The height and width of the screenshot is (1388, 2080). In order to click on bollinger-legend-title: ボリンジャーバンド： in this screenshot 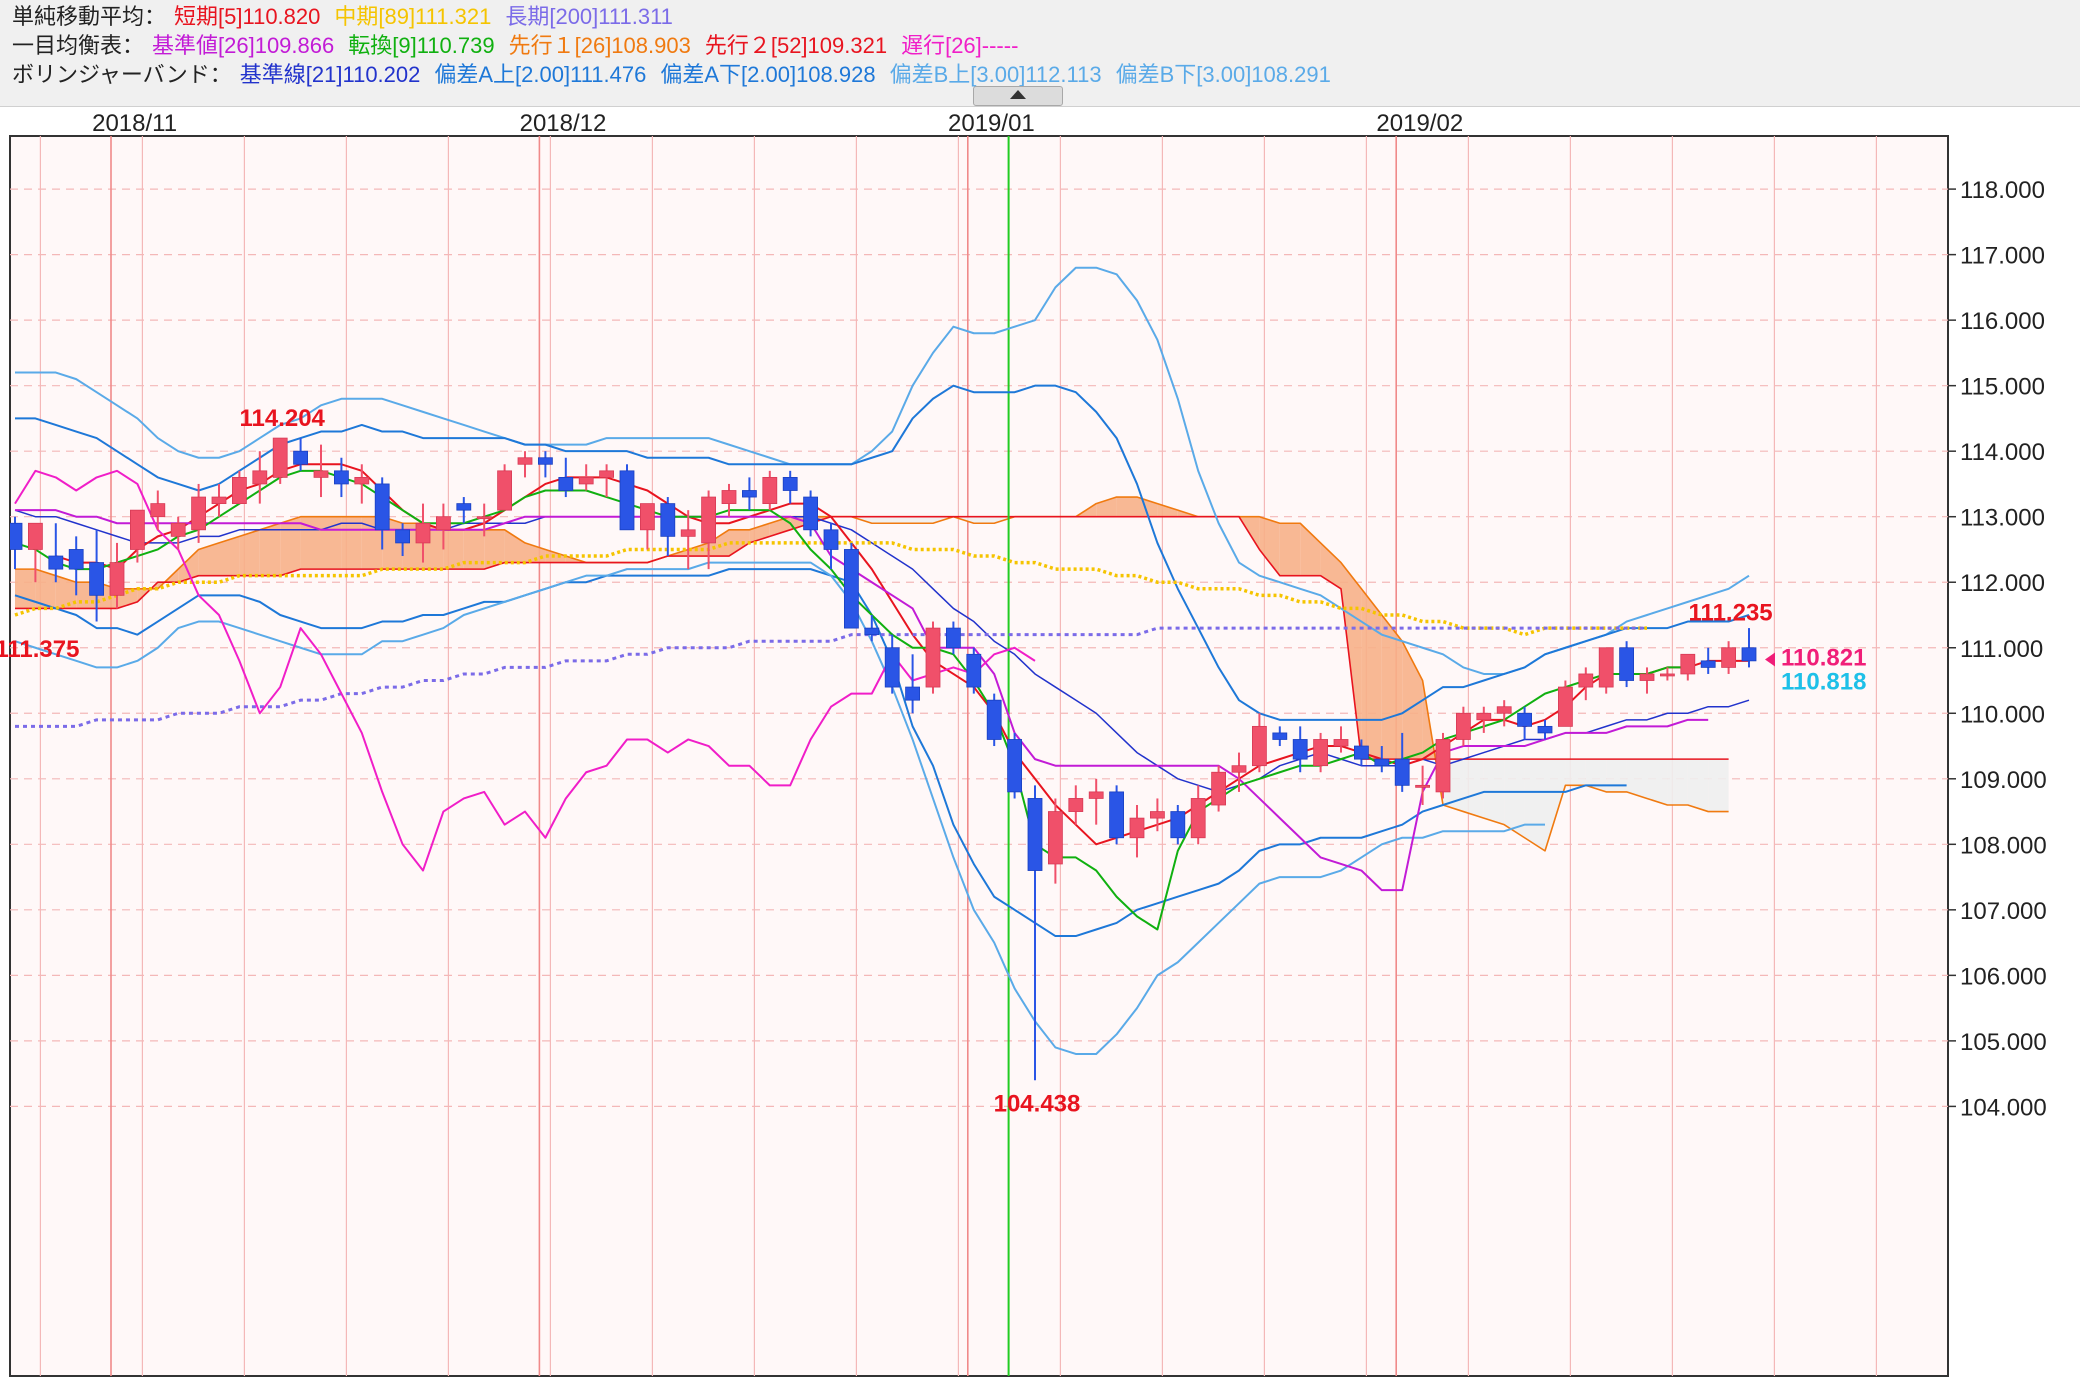, I will do `click(122, 74)`.